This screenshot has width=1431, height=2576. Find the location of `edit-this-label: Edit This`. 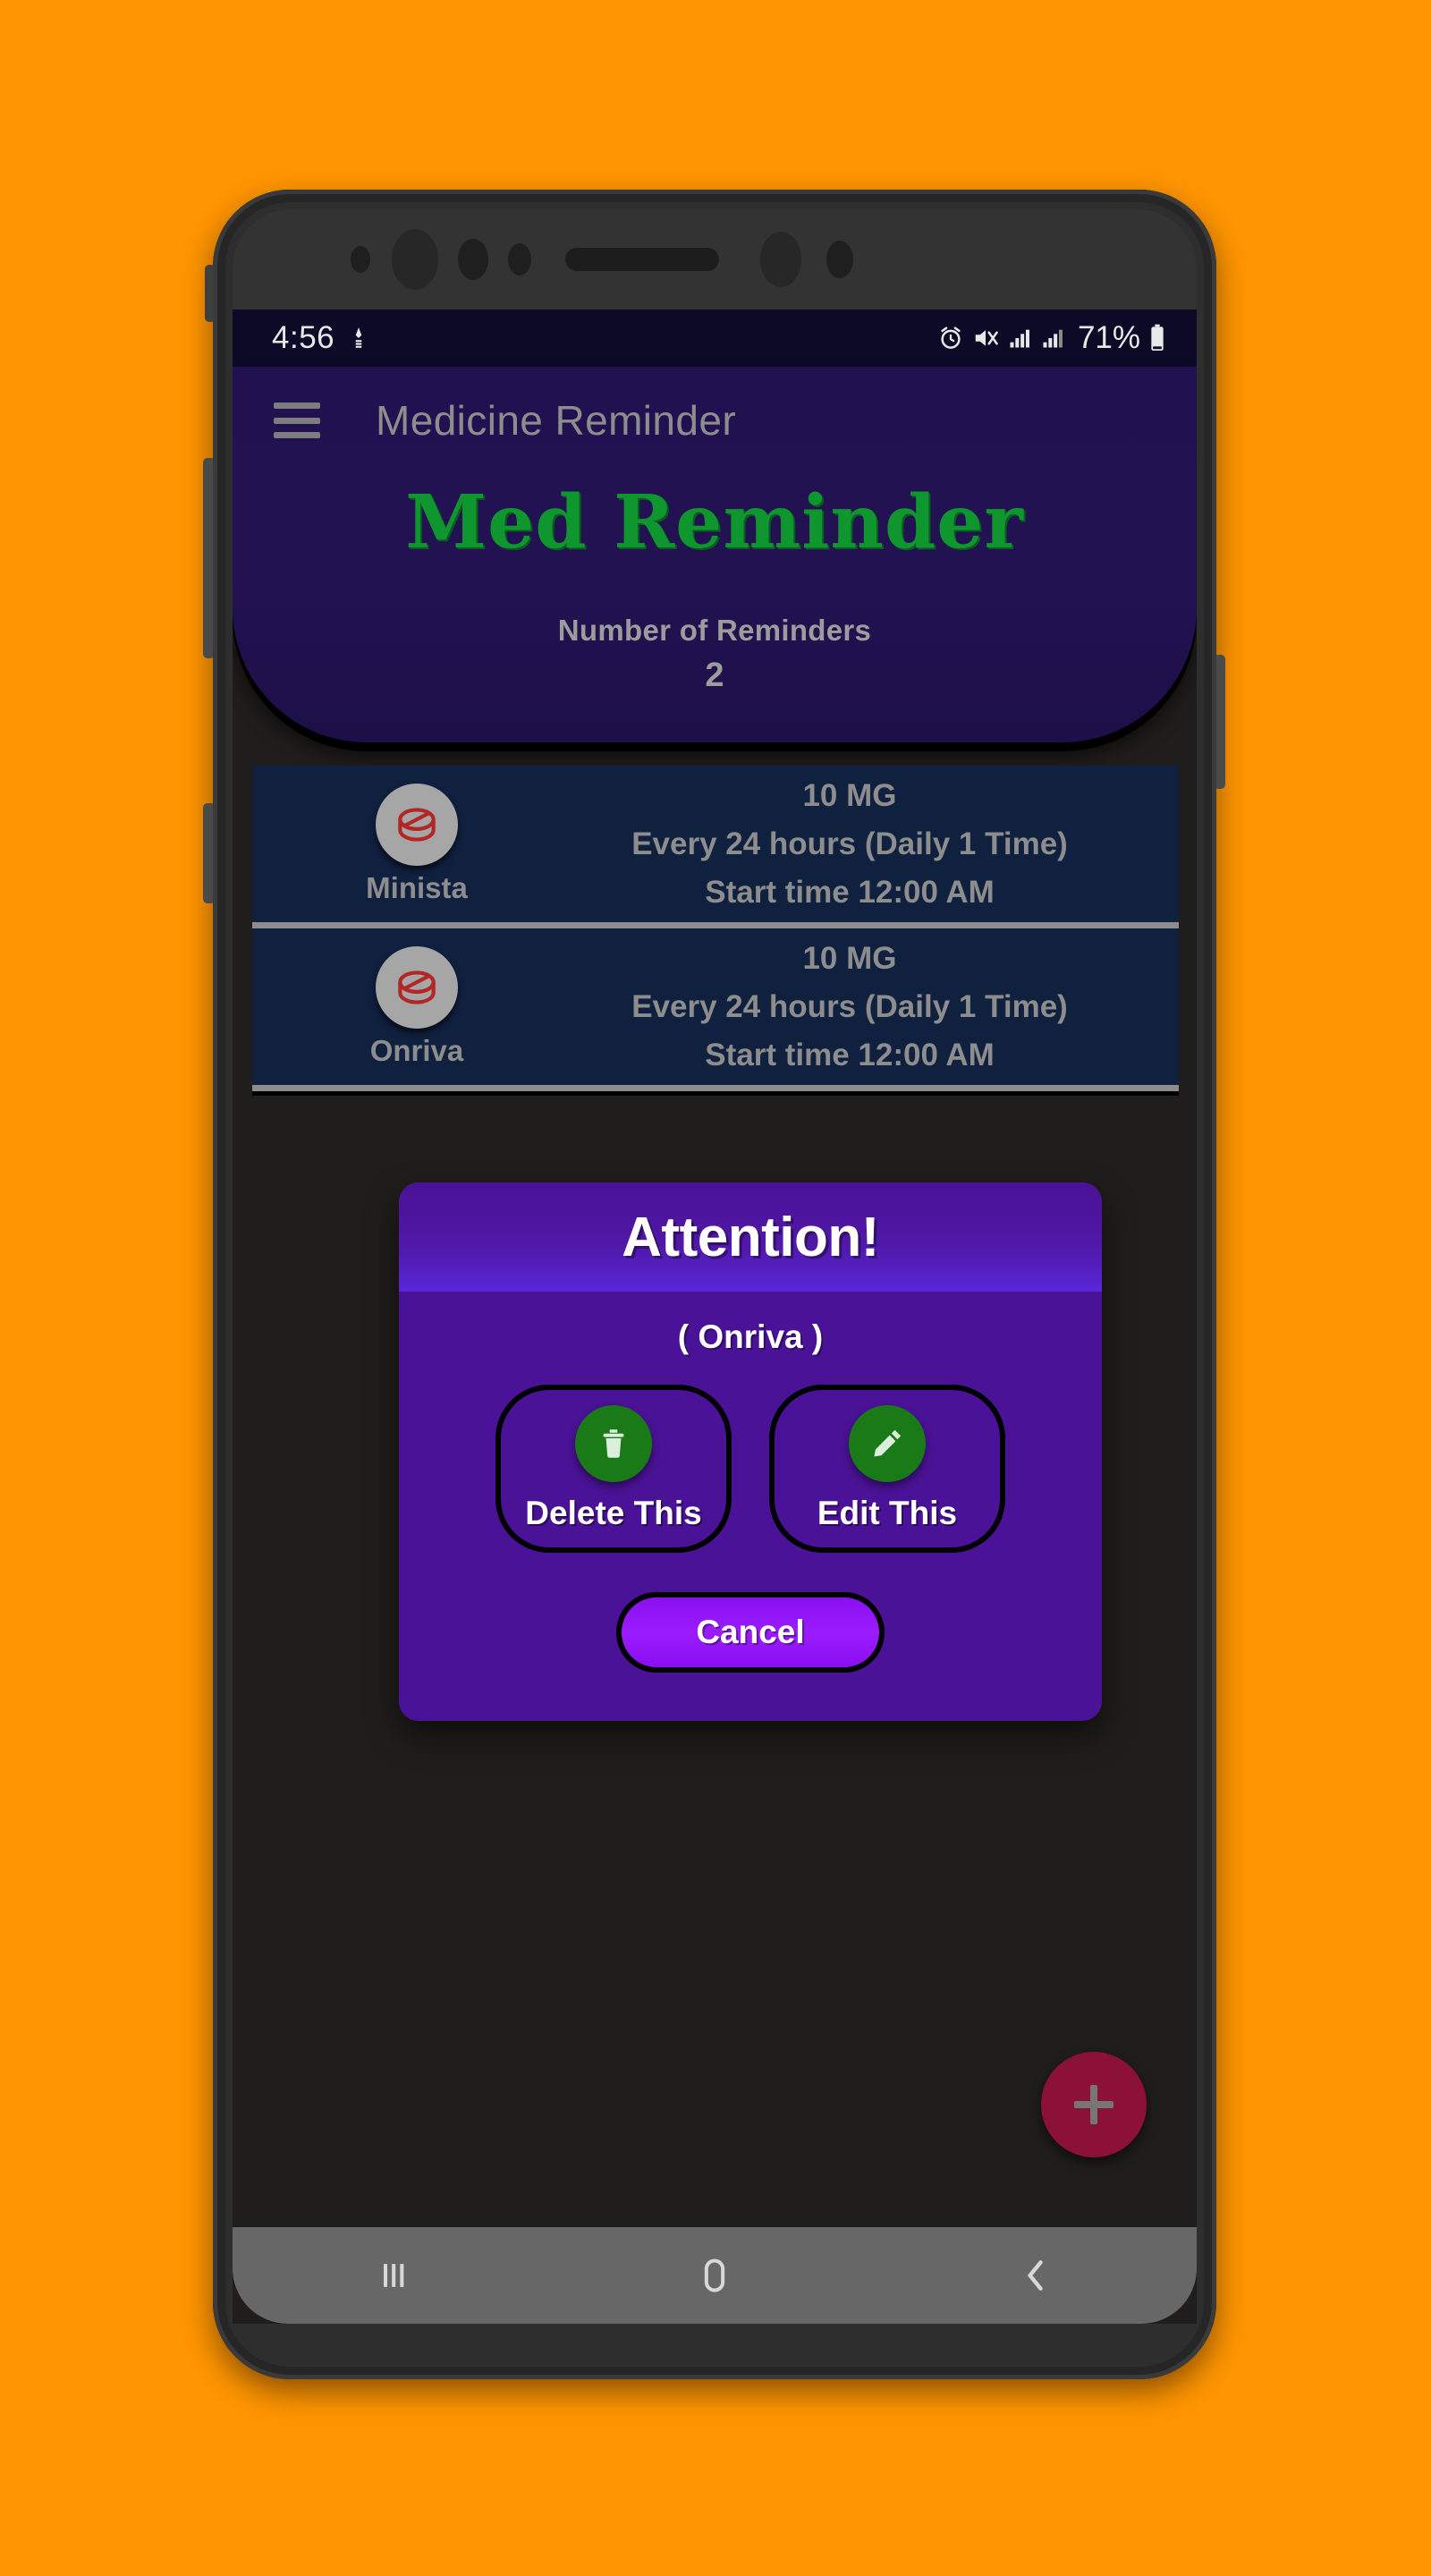

edit-this-label: Edit This is located at coordinates (888, 1513).